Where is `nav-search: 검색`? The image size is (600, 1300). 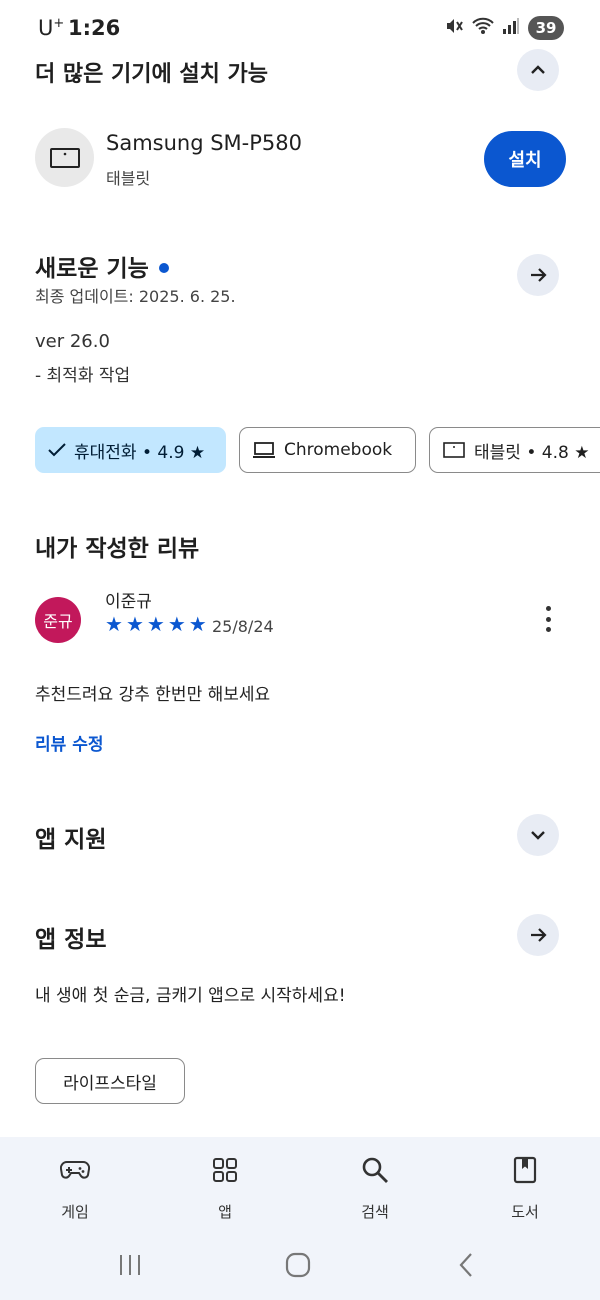 nav-search: 검색 is located at coordinates (375, 1184).